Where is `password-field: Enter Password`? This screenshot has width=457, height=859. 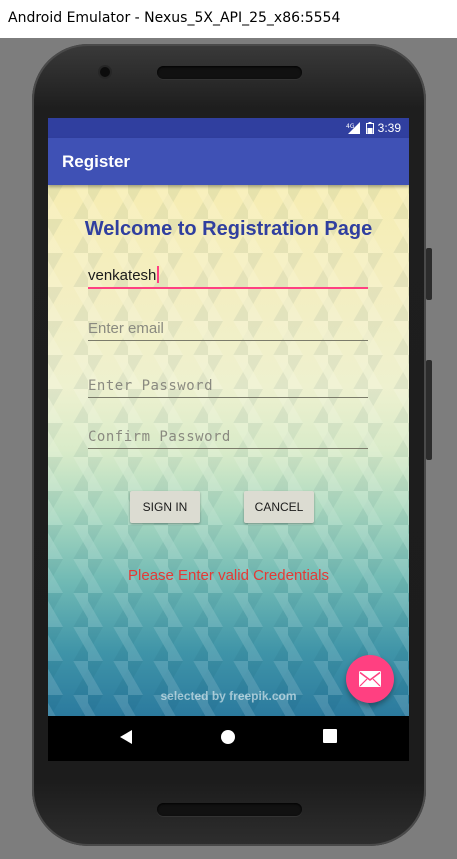
password-field: Enter Password is located at coordinates (228, 385).